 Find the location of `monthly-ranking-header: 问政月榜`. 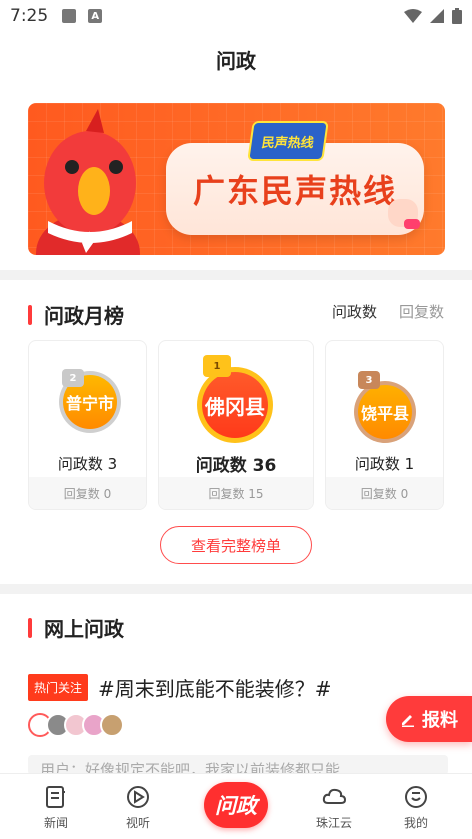

monthly-ranking-header: 问政月榜 is located at coordinates (76, 314).